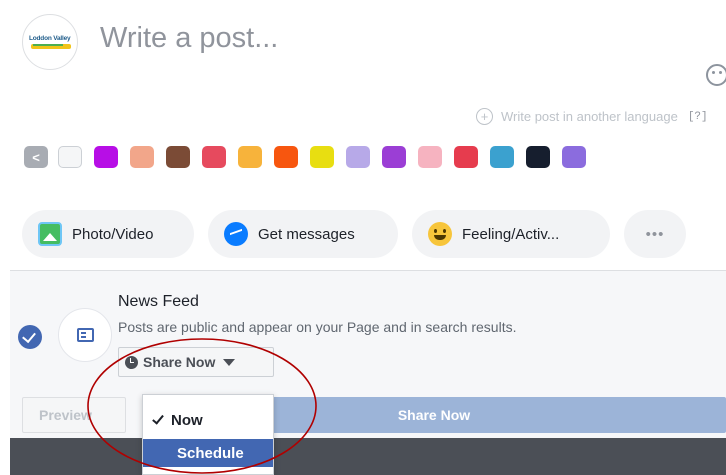 The image size is (726, 475). I want to click on share-timing-select: Share Now, so click(196, 362).